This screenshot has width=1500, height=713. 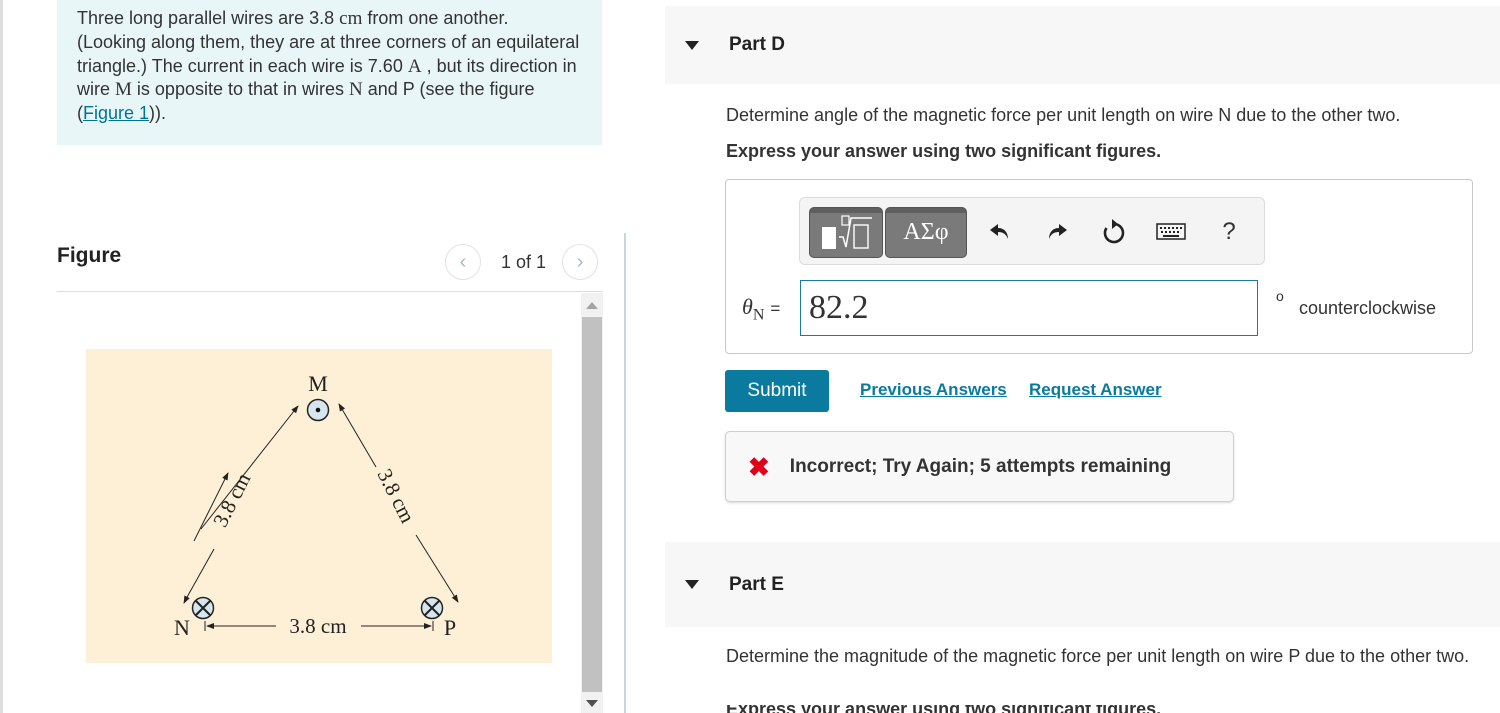 I want to click on dot-icon, so click(x=318, y=410).